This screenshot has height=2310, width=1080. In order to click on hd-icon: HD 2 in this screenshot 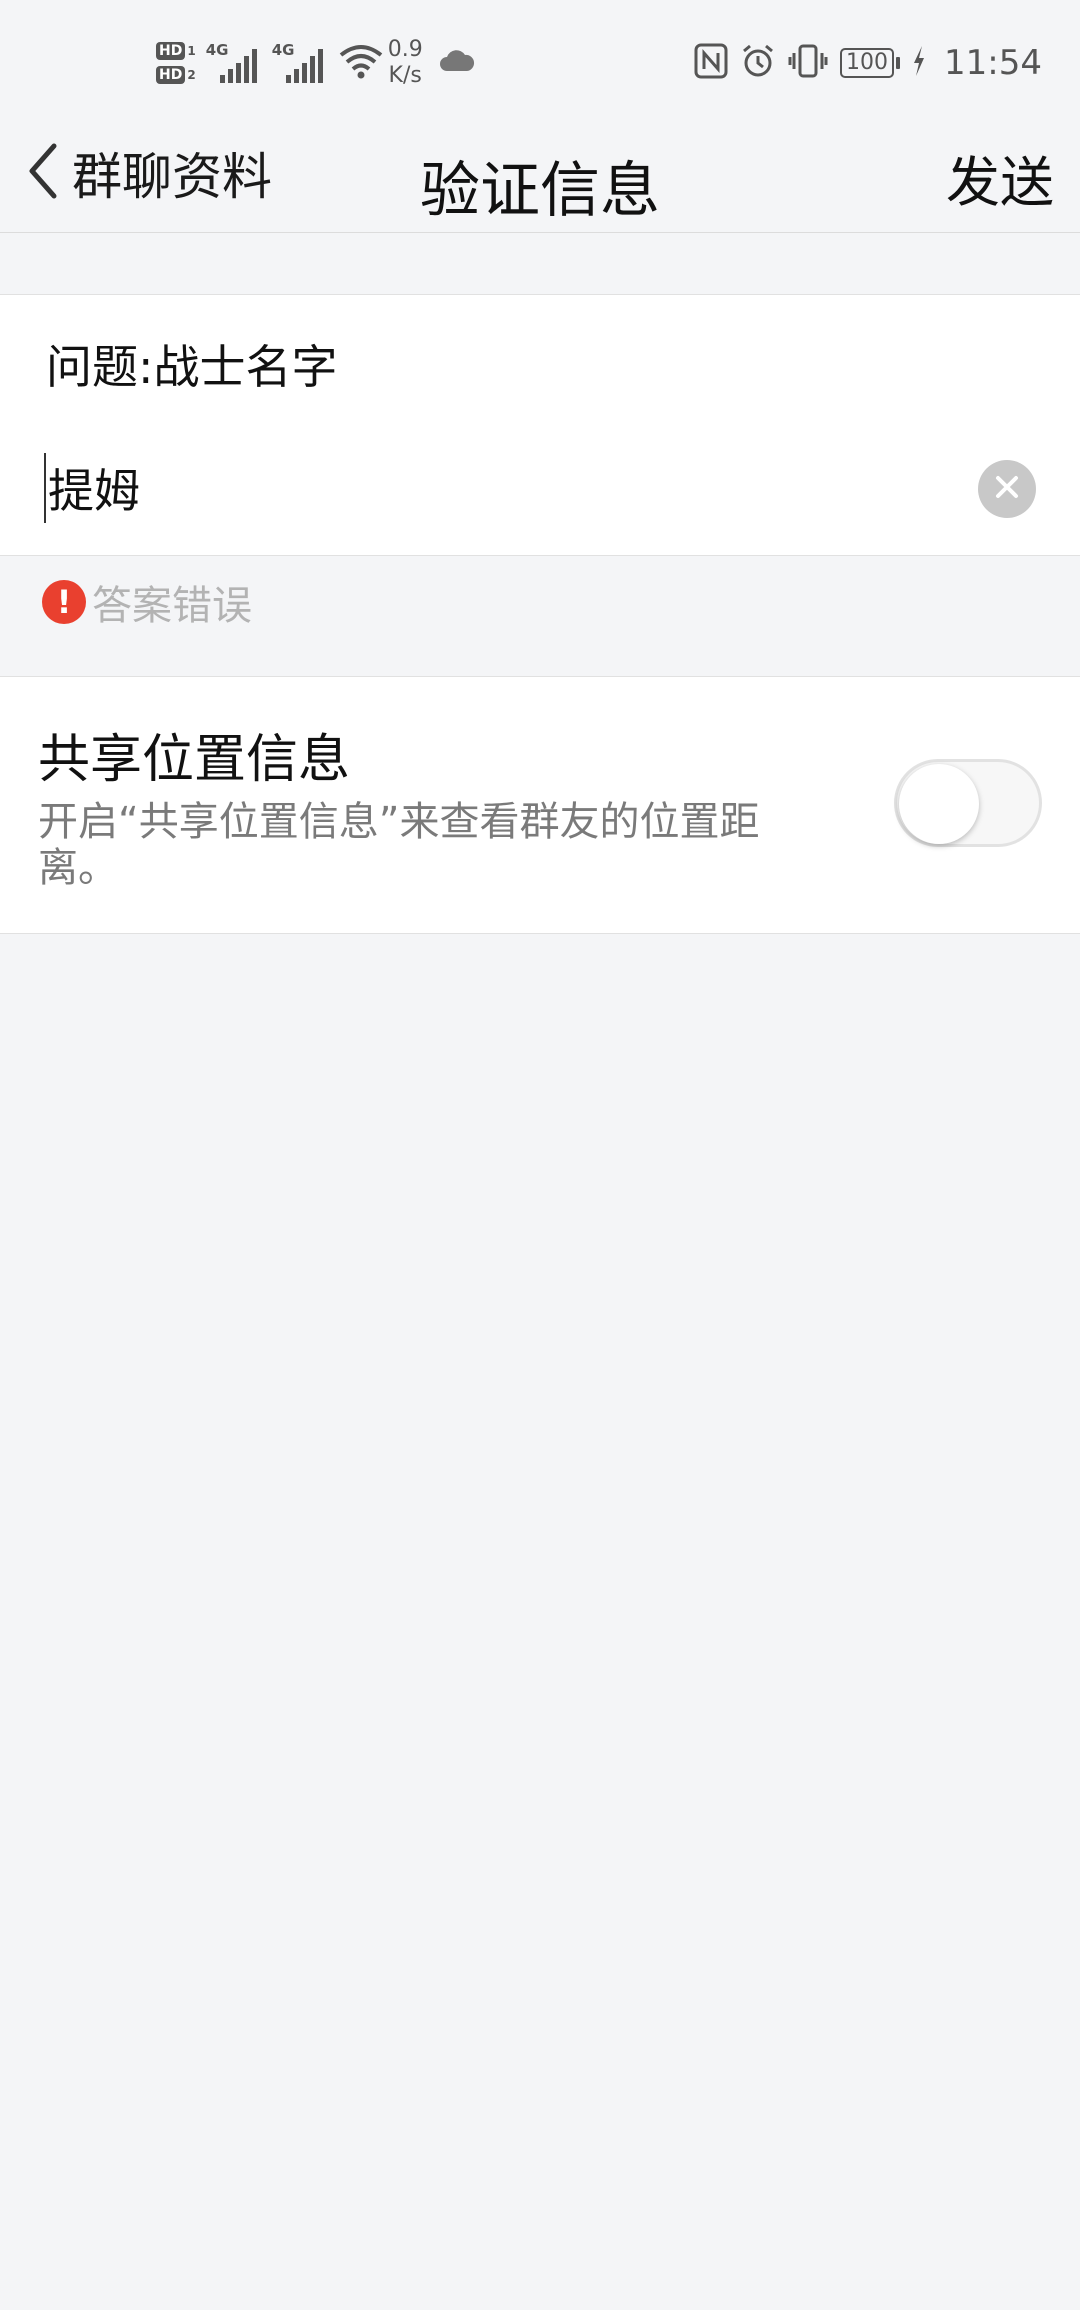, I will do `click(176, 75)`.